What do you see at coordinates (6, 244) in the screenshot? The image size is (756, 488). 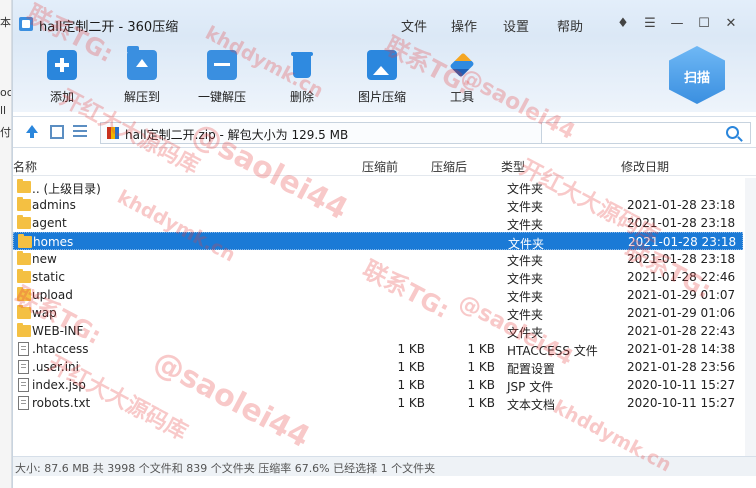 I see `background-window-strip: 本 oc ll 付` at bounding box center [6, 244].